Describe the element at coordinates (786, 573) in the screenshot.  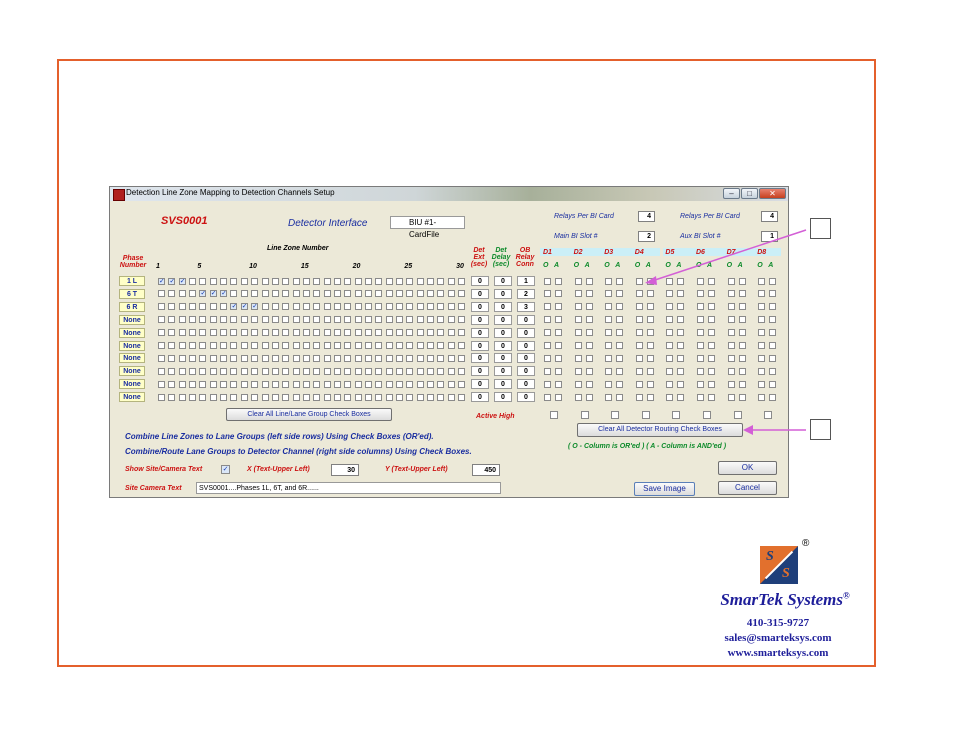
I see `logo-letter-bottom: S` at that location.